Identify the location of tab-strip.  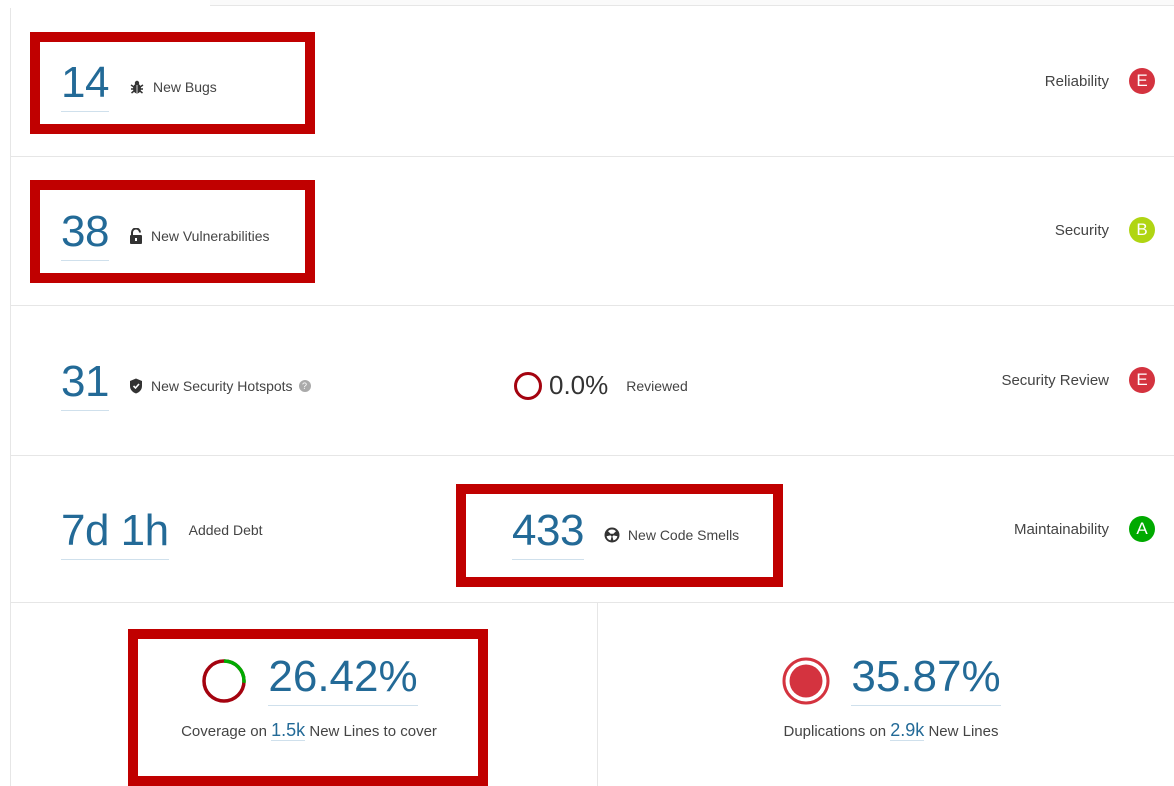
(692, 3).